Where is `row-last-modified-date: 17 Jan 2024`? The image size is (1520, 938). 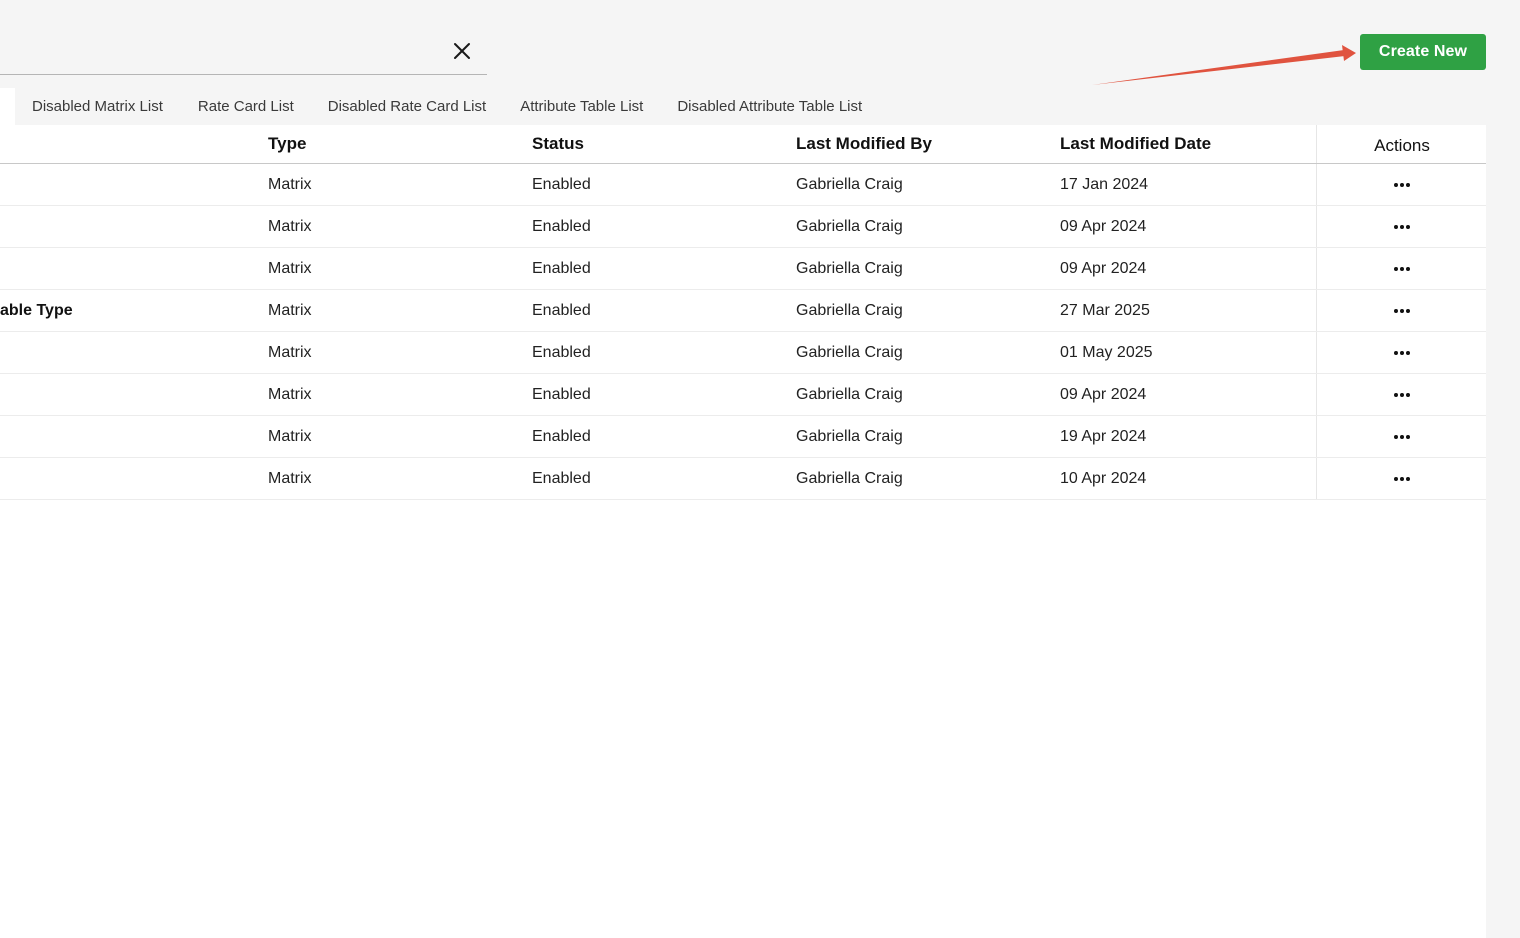
row-last-modified-date: 17 Jan 2024 is located at coordinates (1104, 184).